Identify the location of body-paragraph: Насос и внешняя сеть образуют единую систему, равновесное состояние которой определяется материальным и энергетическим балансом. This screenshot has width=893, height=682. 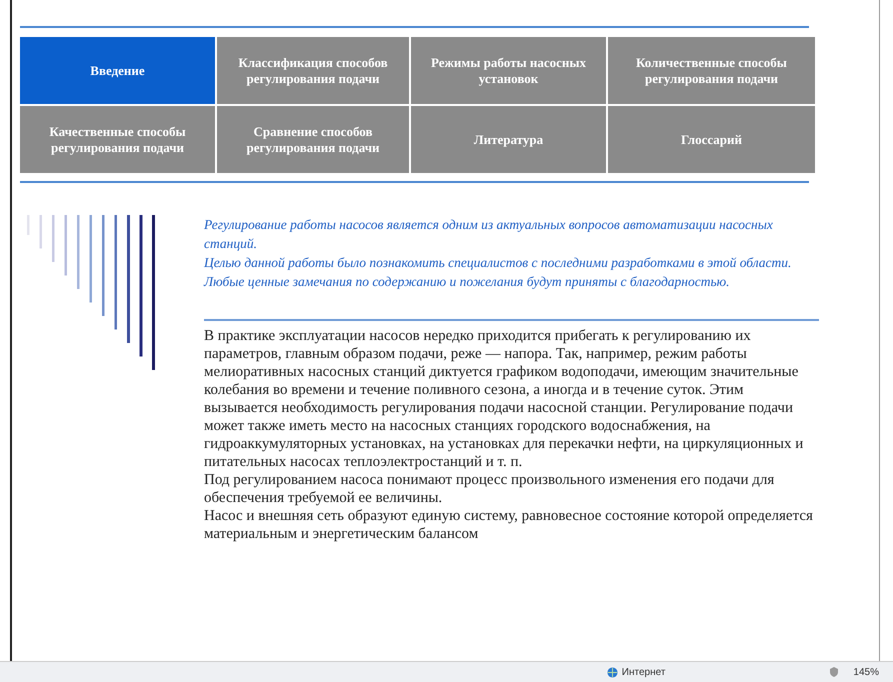
(509, 525).